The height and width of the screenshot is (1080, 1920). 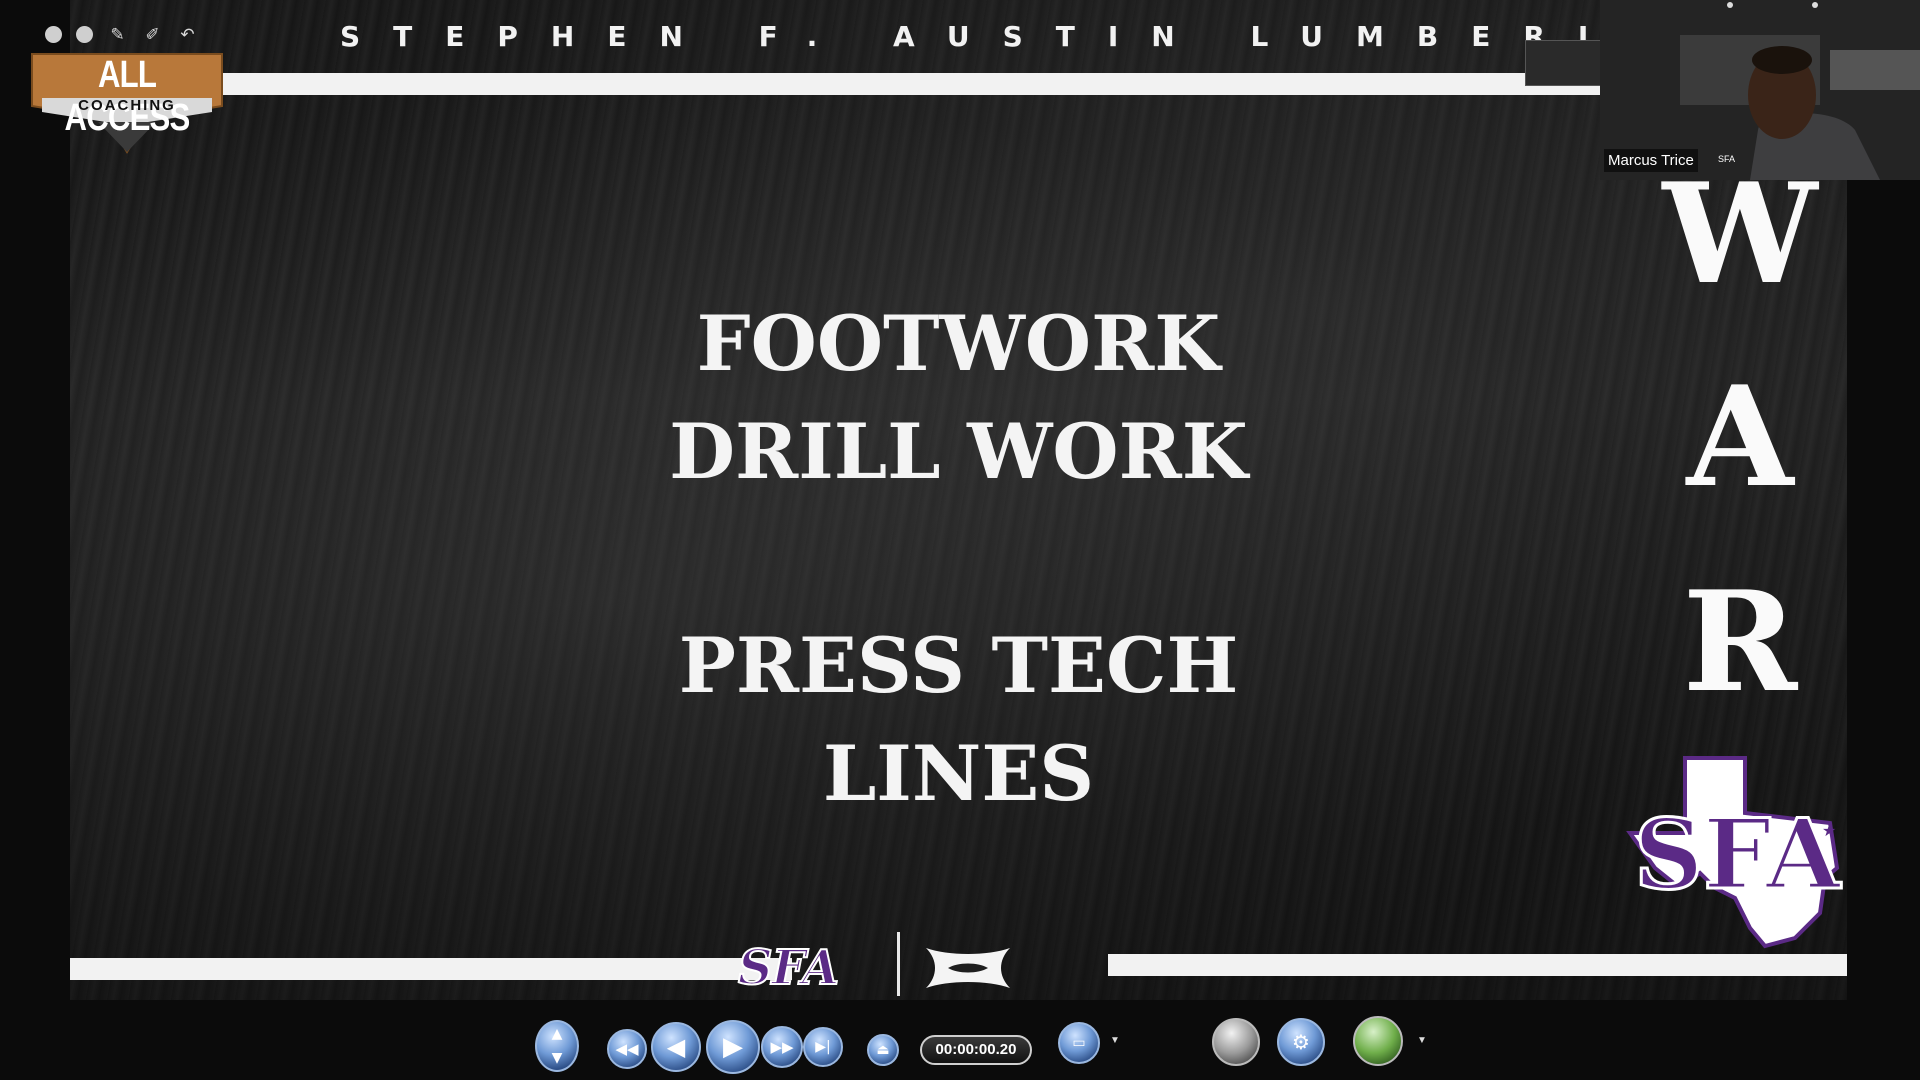 What do you see at coordinates (1738, 854) in the screenshot?
I see `state-logo-text: SFA` at bounding box center [1738, 854].